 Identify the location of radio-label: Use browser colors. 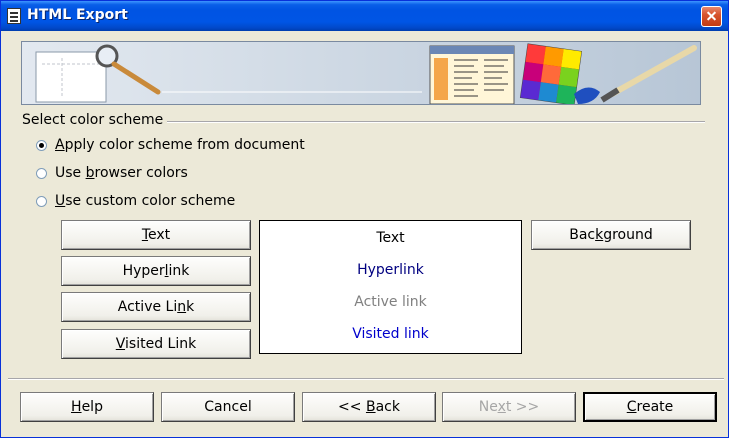
(121, 173).